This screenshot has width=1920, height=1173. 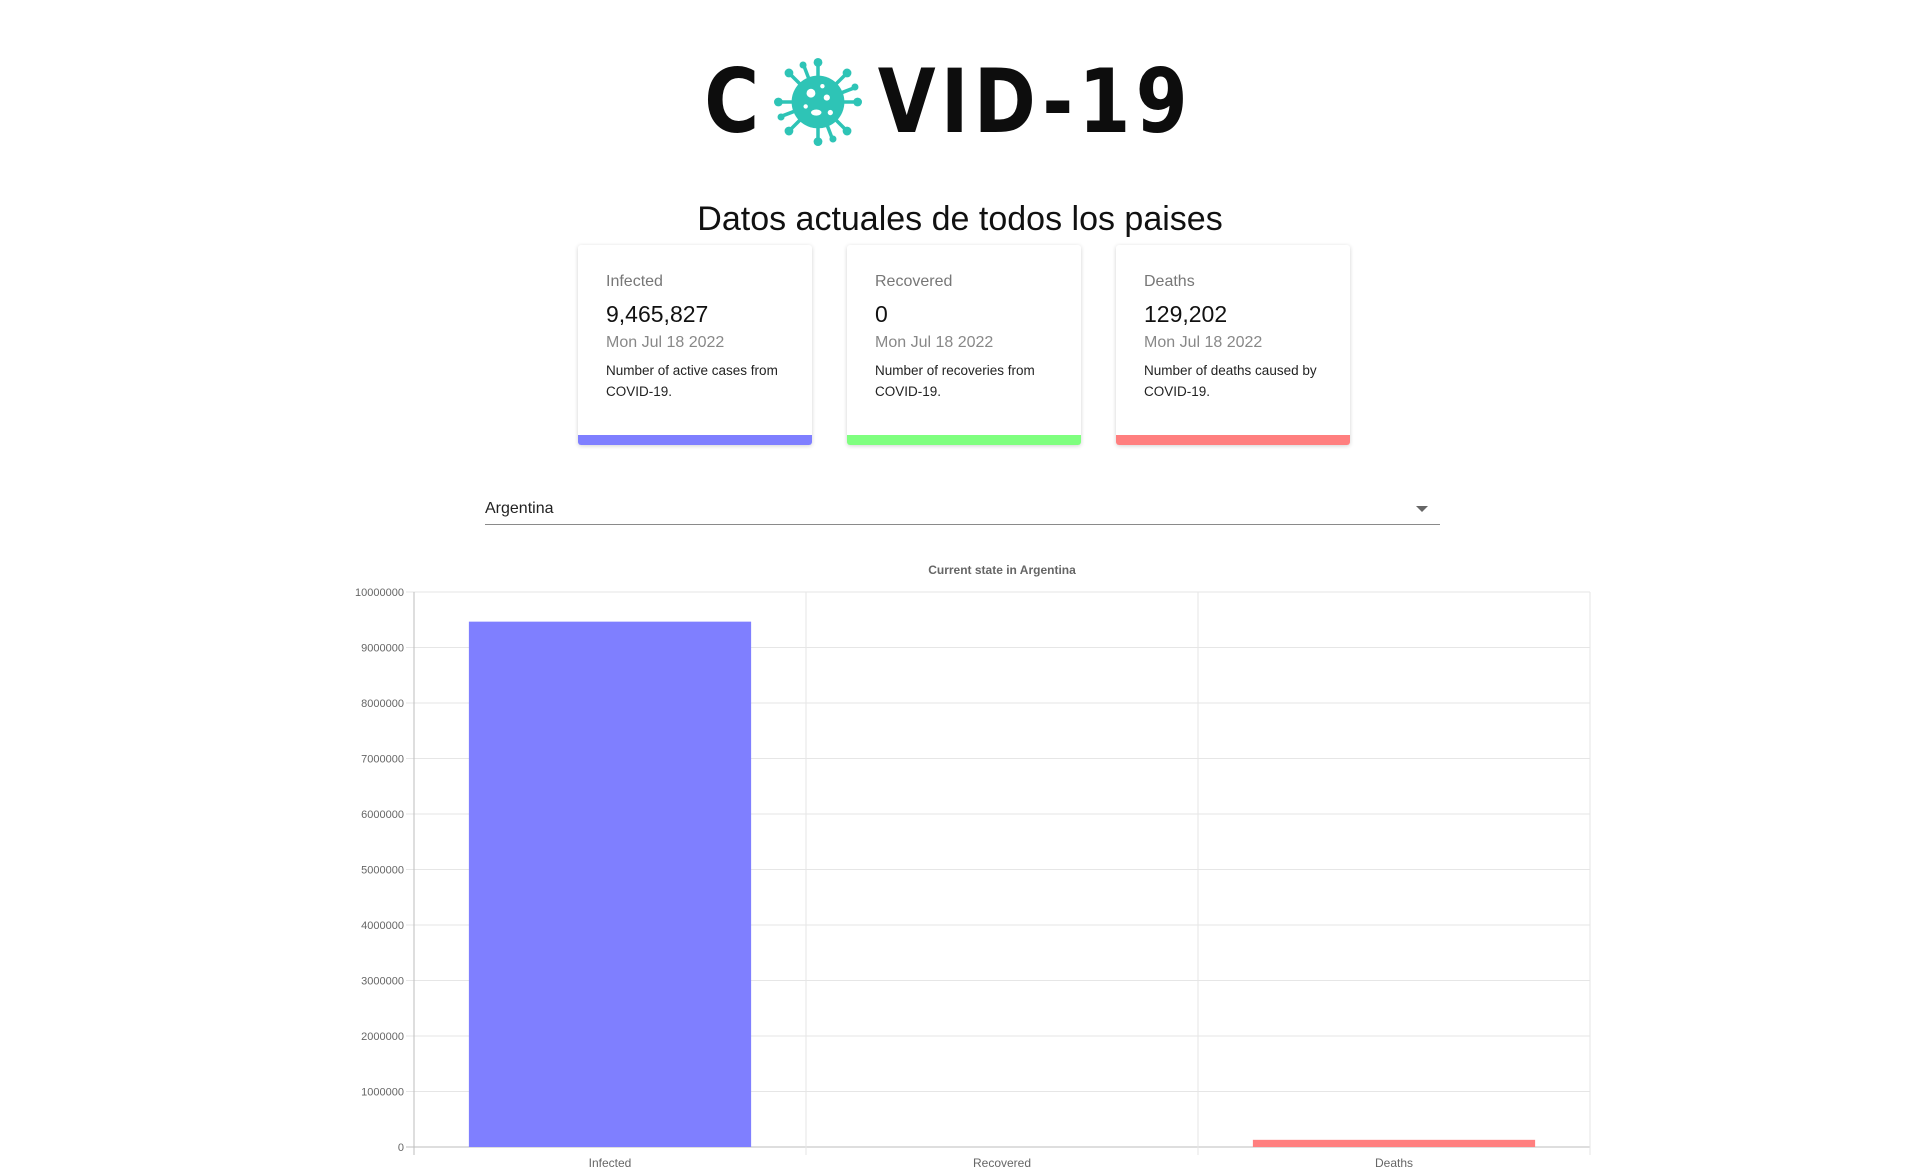 What do you see at coordinates (960, 219) in the screenshot?
I see `page-title: Datos actuales de todos los paises` at bounding box center [960, 219].